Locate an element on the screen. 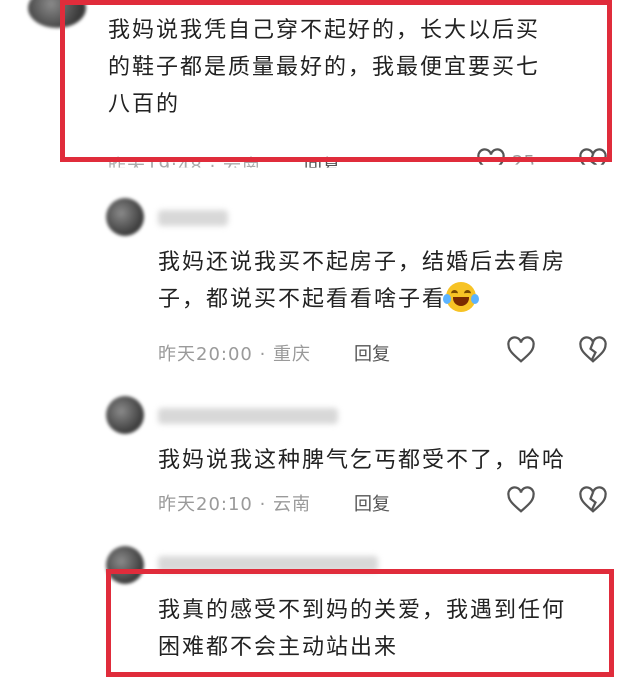  comment-text: 我真的感受不到妈的关爱，我遇到任何 困难都不会主动站出来 is located at coordinates (362, 629).